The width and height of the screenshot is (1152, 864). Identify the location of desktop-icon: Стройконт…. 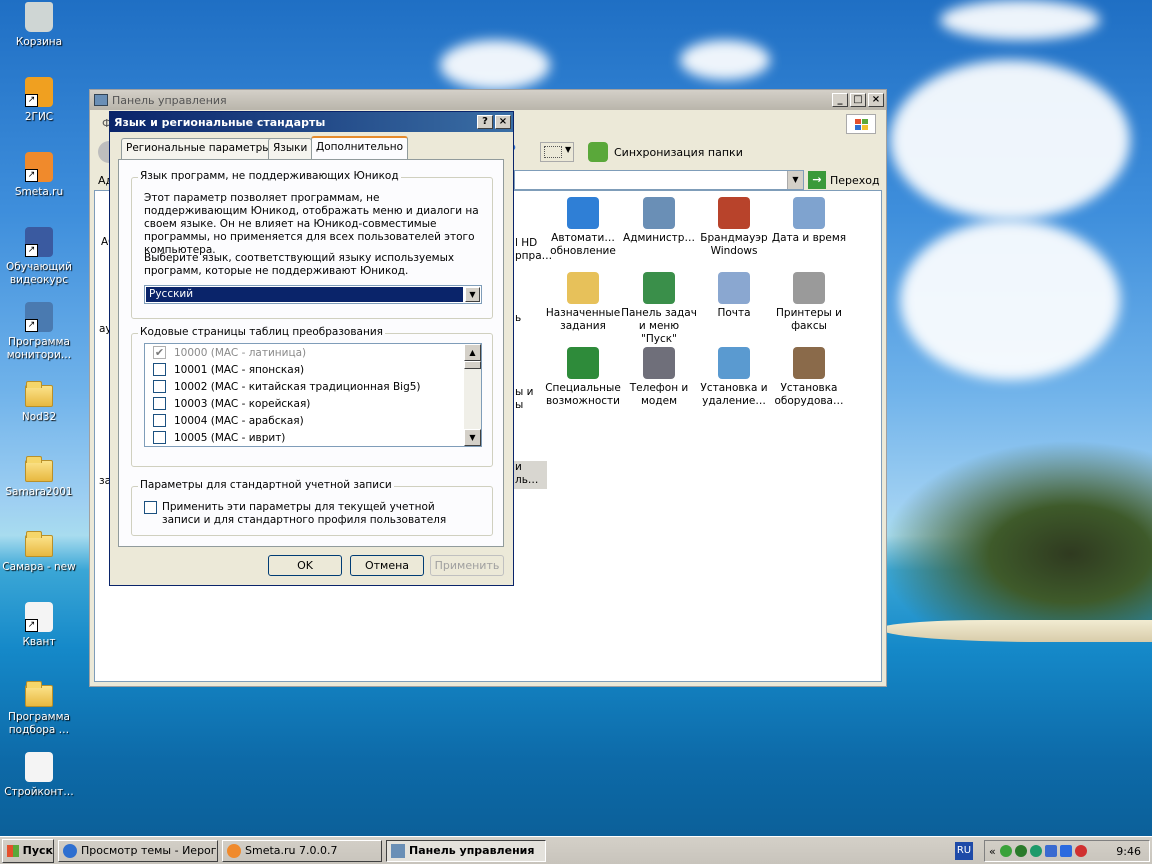
(39, 775).